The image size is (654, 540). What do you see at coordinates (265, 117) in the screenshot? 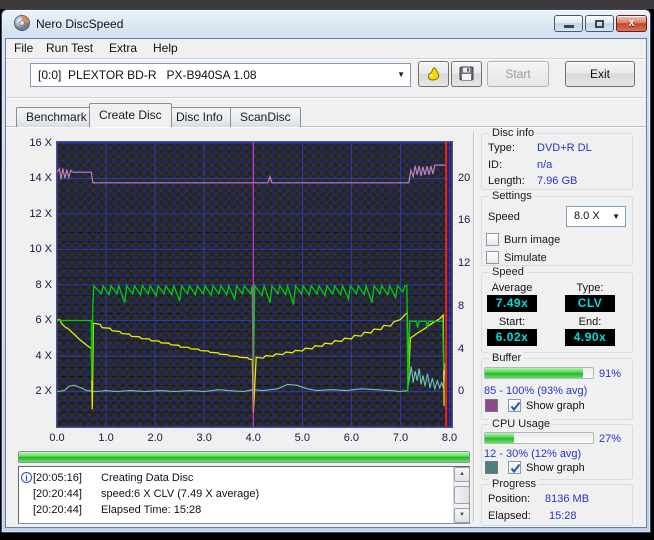
I see `tab-scandisc: ScanDisc` at bounding box center [265, 117].